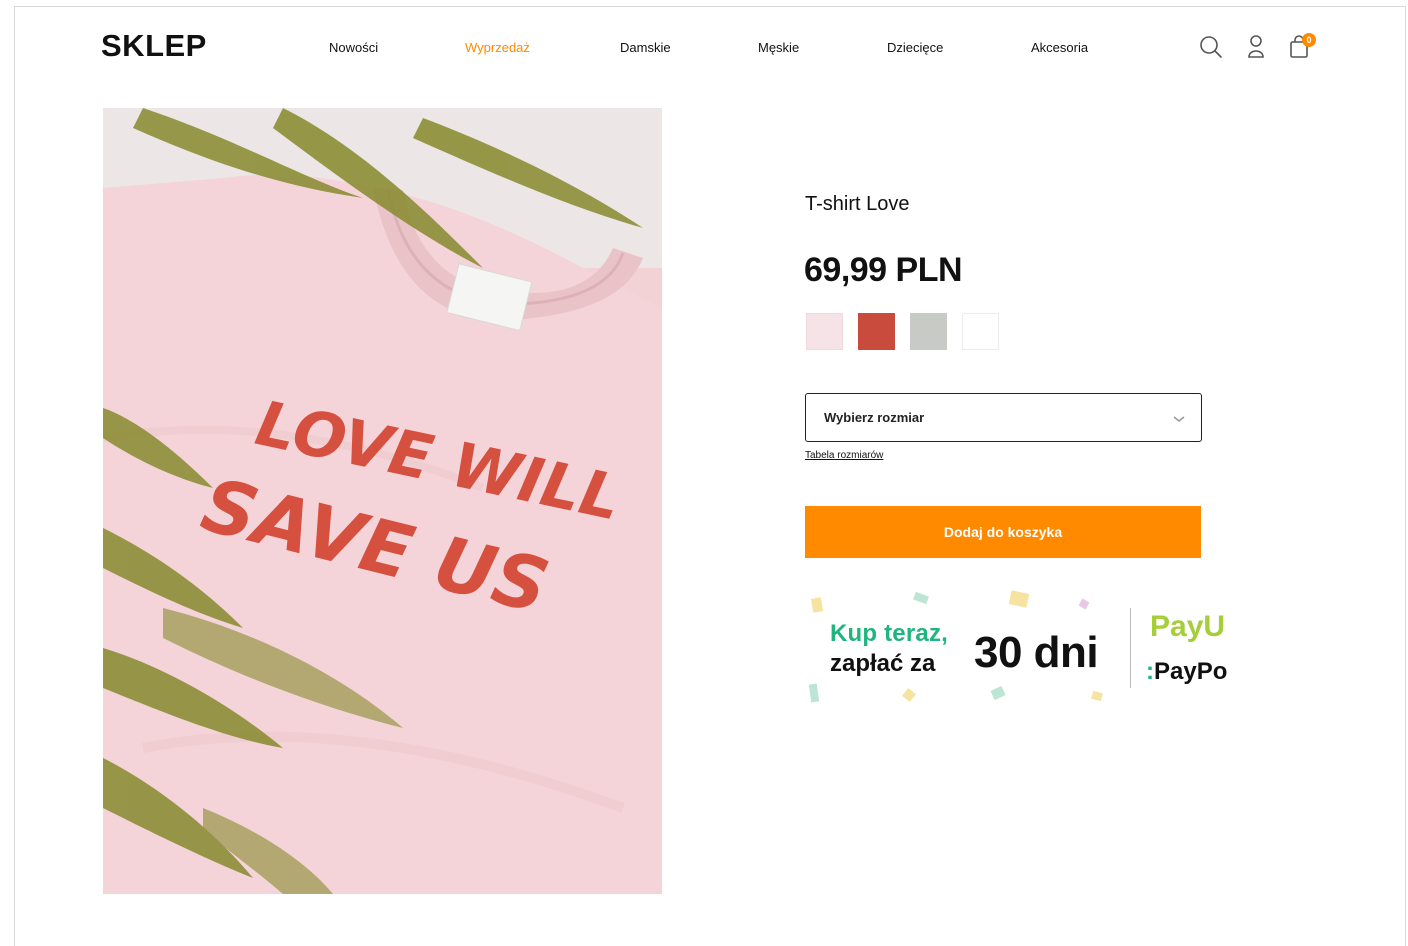 The height and width of the screenshot is (946, 1408). What do you see at coordinates (1036, 652) in the screenshot?
I see `banner-days: 30 dni` at bounding box center [1036, 652].